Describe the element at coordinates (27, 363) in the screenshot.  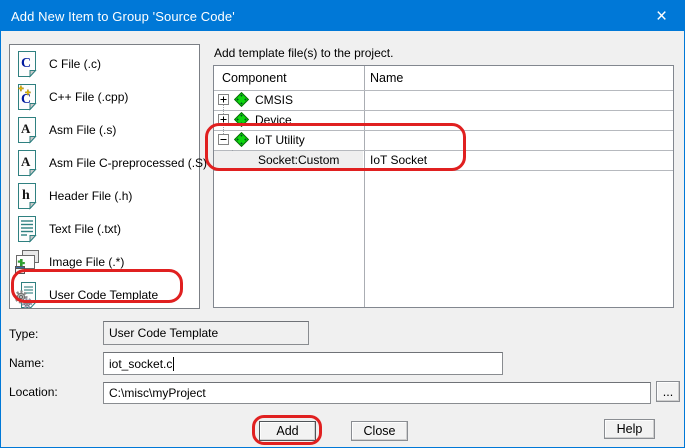
I see `name-label: Name:` at that location.